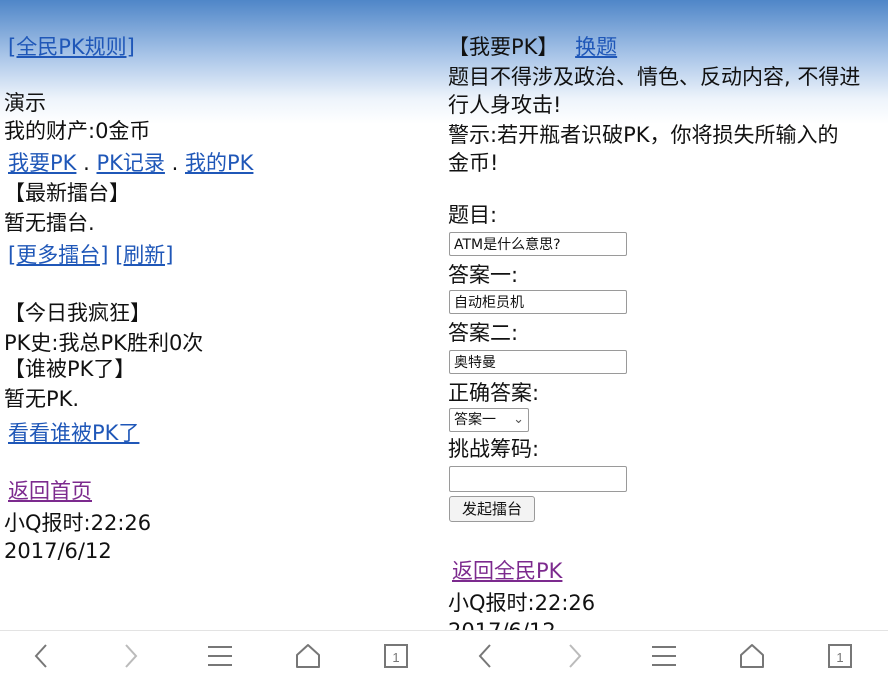 This screenshot has height=681, width=888. I want to click on username: 演示, so click(25, 103).